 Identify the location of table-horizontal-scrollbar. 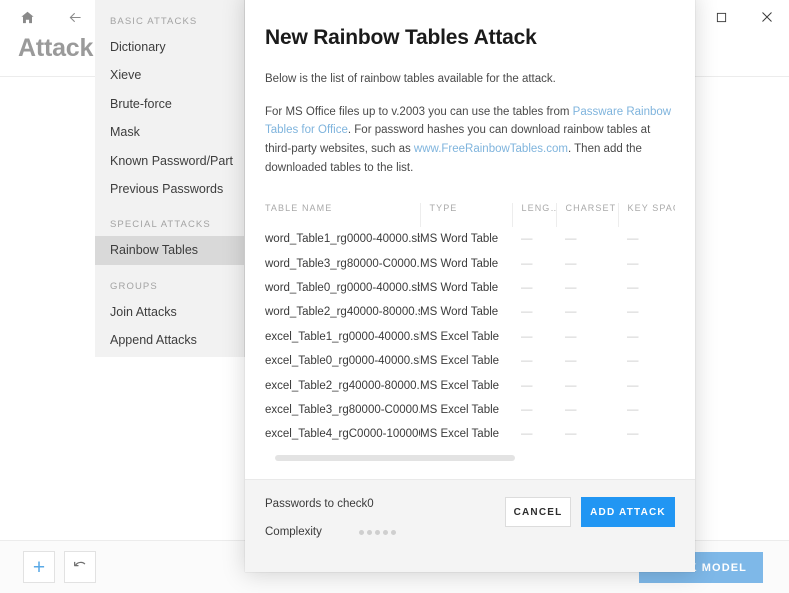
(470, 457).